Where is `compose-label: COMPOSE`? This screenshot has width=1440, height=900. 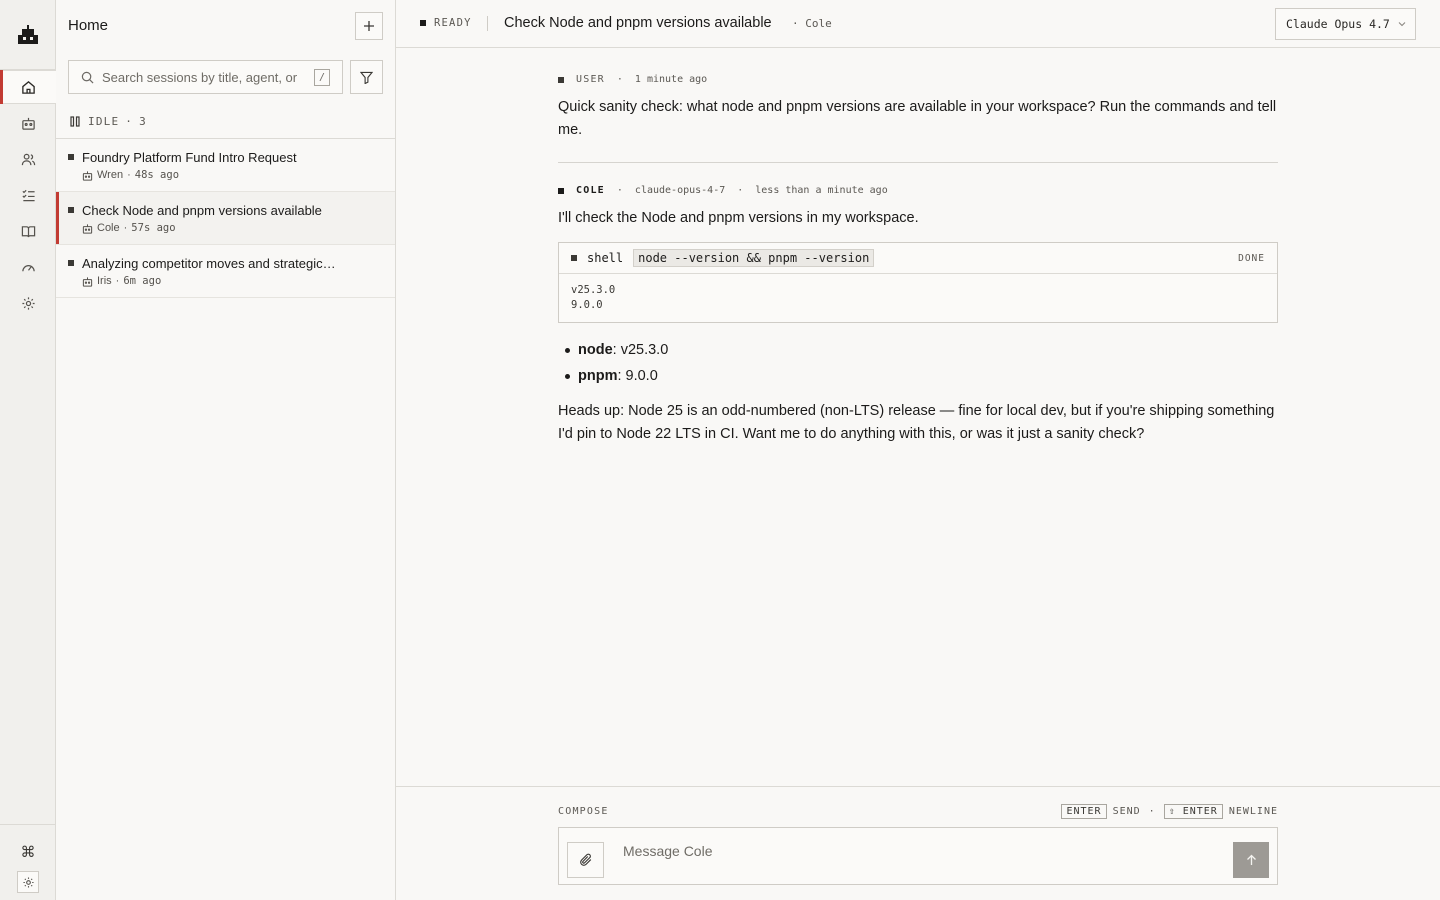 compose-label: COMPOSE is located at coordinates (583, 811).